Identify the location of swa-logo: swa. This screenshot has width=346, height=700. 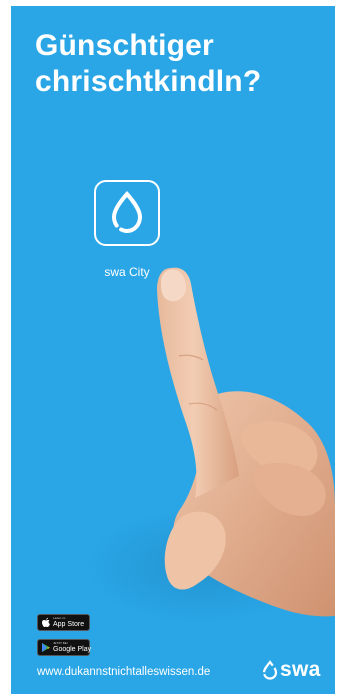
(291, 670).